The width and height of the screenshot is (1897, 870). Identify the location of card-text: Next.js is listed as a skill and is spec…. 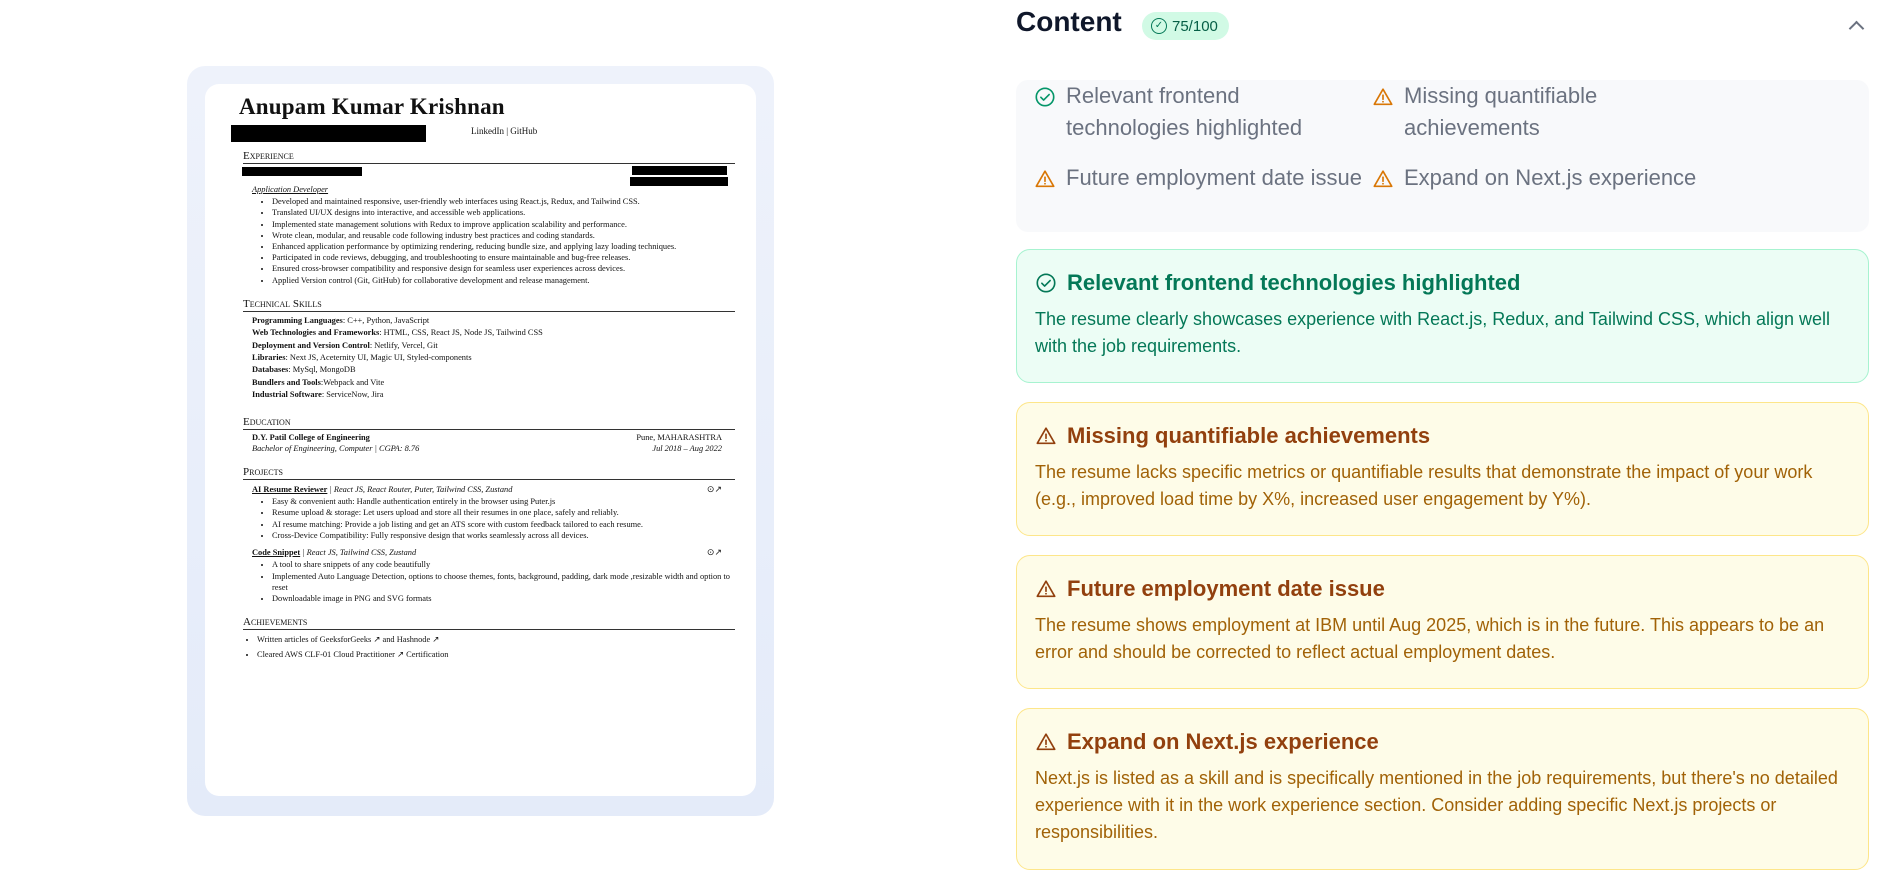
(1436, 805).